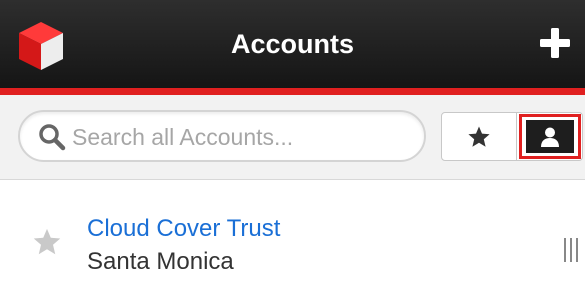 This screenshot has width=585, height=281. I want to click on favorite-star-icon, so click(47, 242).